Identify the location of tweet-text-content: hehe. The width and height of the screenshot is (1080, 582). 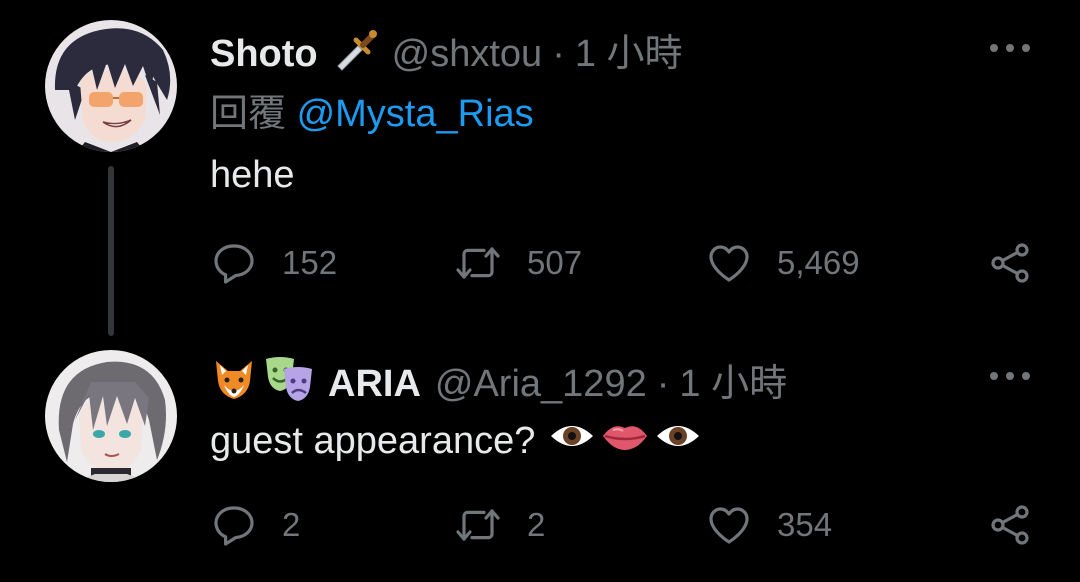
(252, 175).